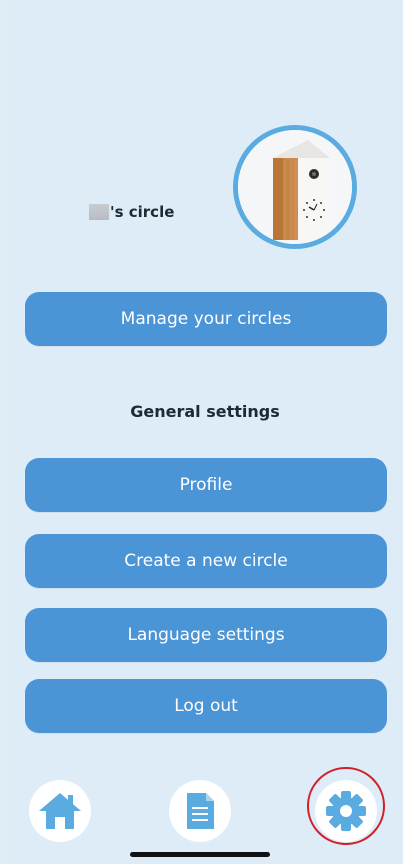  Describe the element at coordinates (99, 212) in the screenshot. I see `redacted-user-name` at that location.